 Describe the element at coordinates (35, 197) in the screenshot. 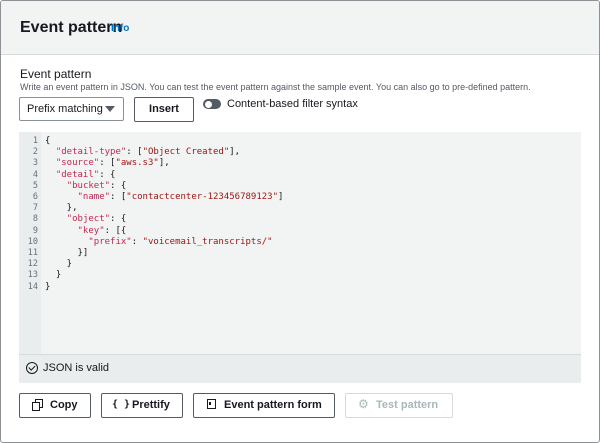

I see `line-number: 6` at that location.